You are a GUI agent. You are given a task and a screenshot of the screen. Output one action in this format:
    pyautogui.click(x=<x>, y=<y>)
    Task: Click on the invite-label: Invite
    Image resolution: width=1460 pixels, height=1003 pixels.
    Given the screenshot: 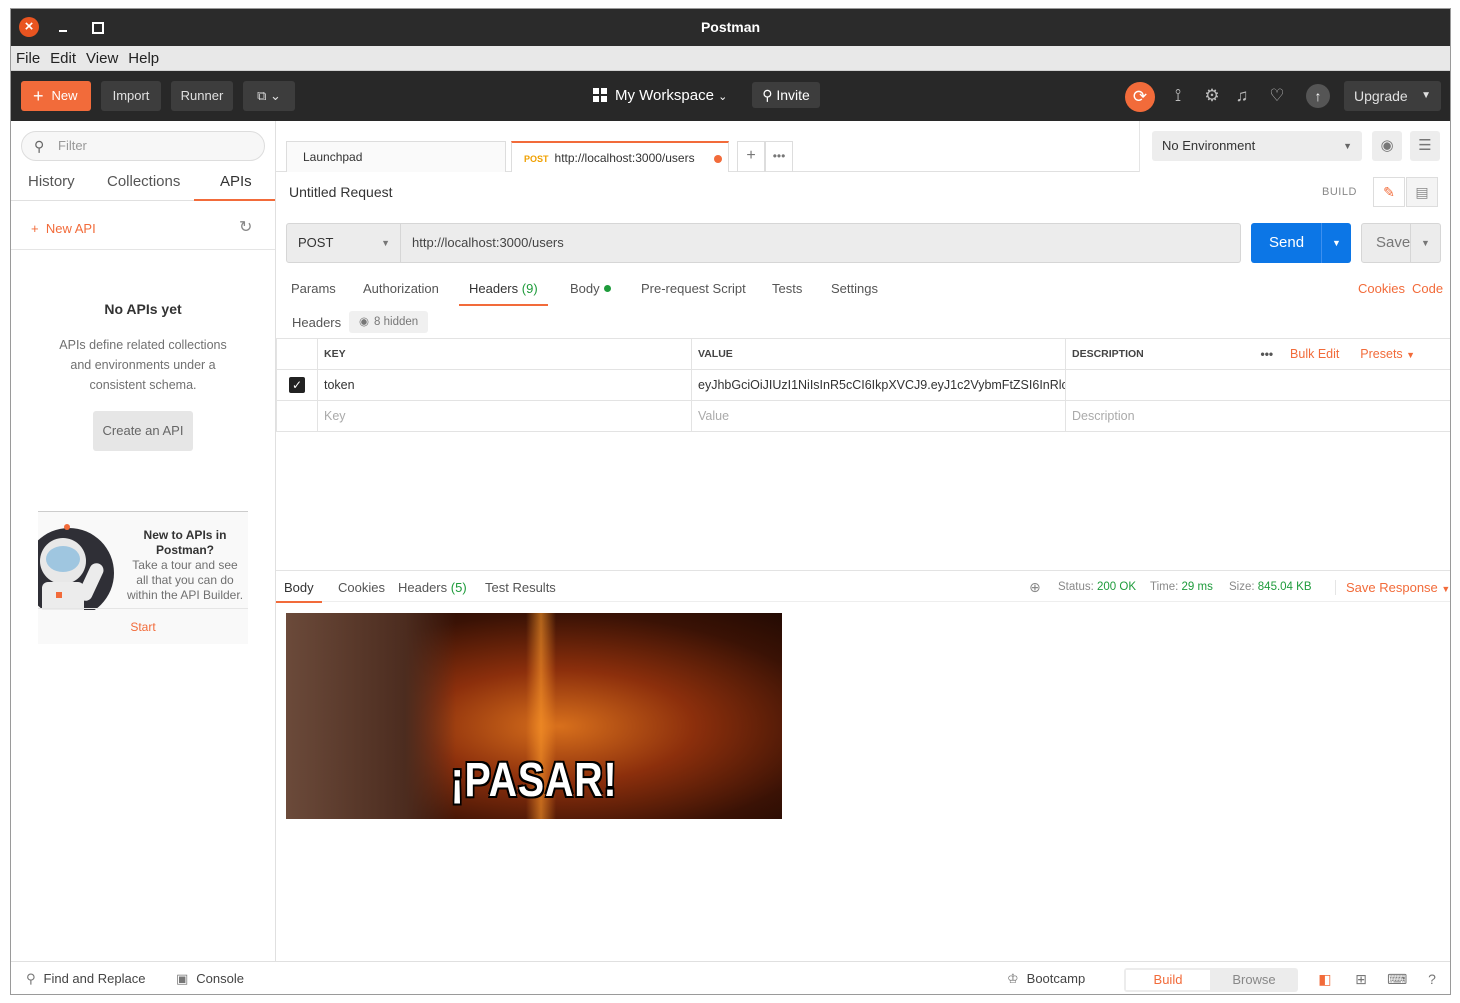 What is the action you would take?
    pyautogui.click(x=793, y=95)
    